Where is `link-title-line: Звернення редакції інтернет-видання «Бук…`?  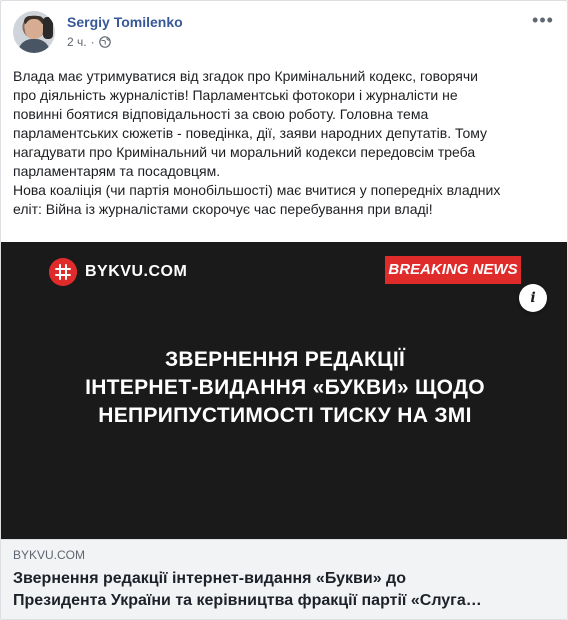
link-title-line: Звернення редакції інтернет-видання «Бук… is located at coordinates (209, 578).